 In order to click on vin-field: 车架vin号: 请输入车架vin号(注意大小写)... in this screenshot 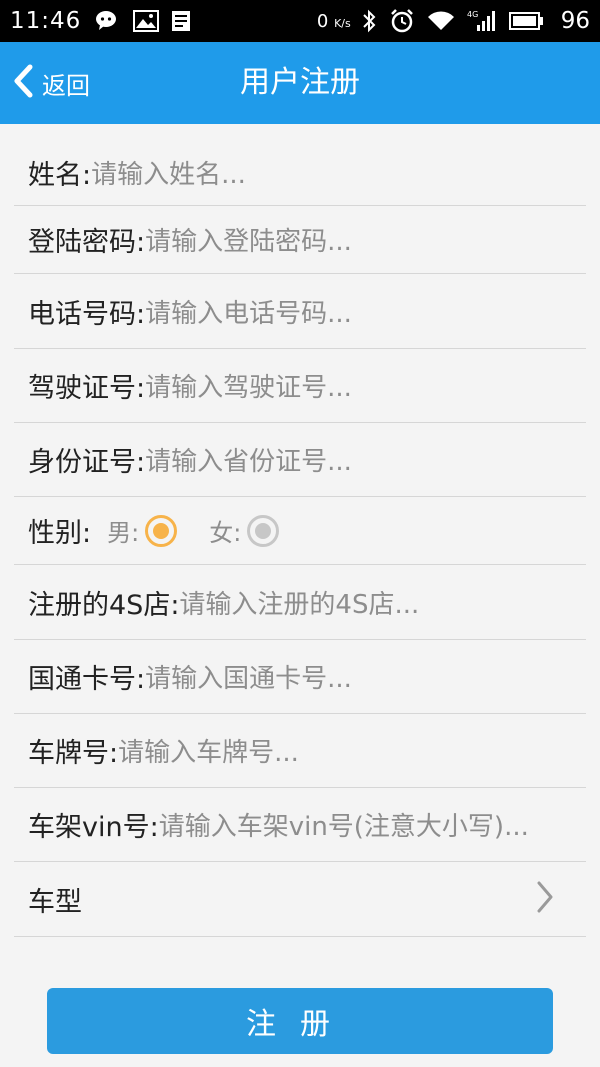, I will do `click(300, 825)`.